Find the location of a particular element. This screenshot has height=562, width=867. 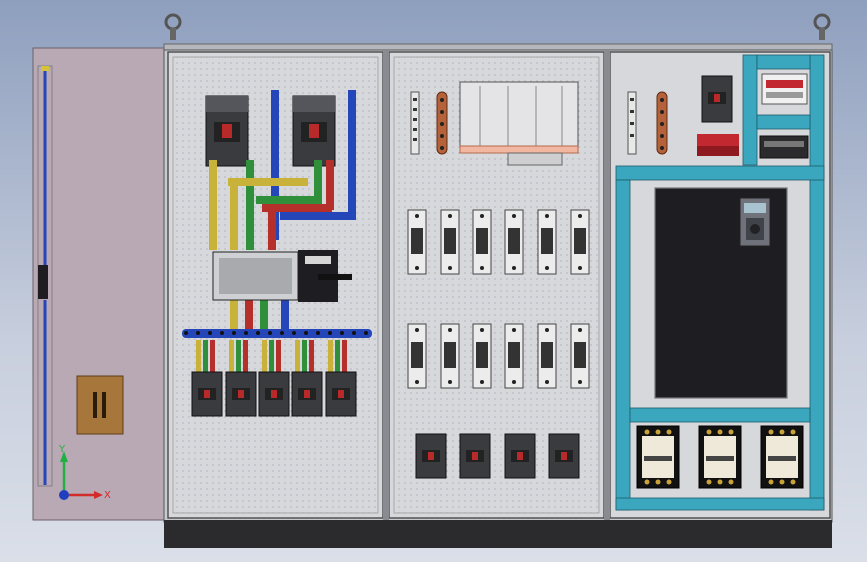

plinth is located at coordinates (498, 534).